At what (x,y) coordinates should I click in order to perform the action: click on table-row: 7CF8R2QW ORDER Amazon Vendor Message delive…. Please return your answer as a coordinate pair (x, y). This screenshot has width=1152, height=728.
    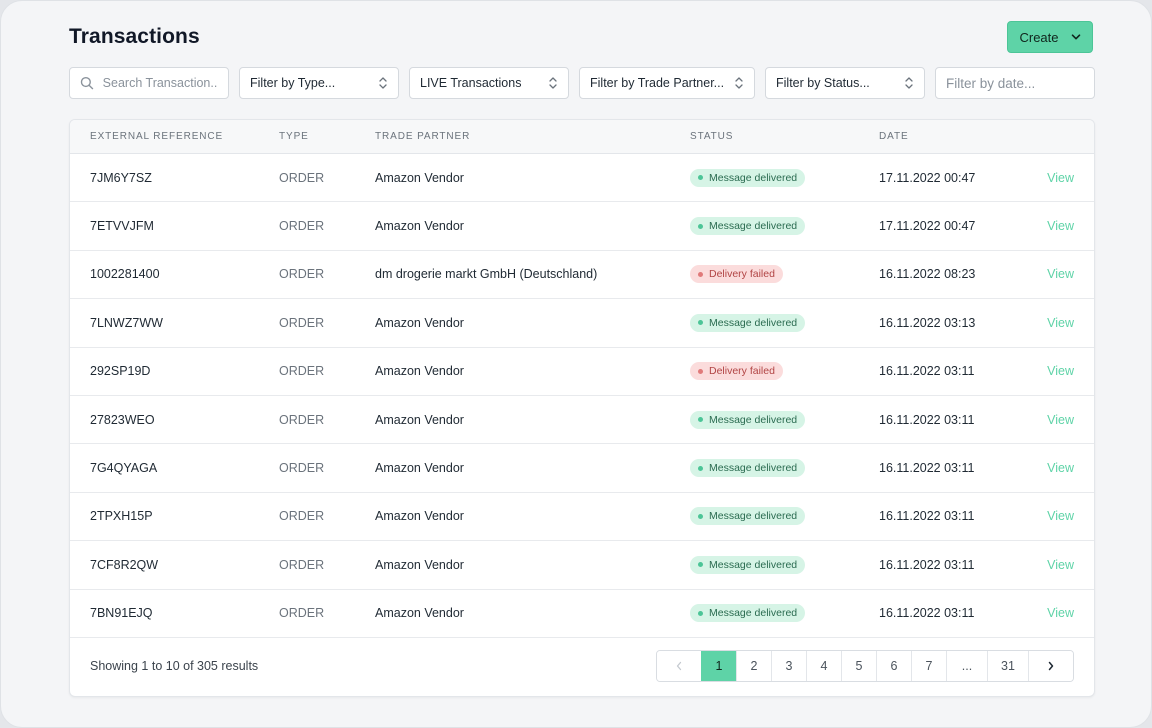
    Looking at the image, I should click on (582, 565).